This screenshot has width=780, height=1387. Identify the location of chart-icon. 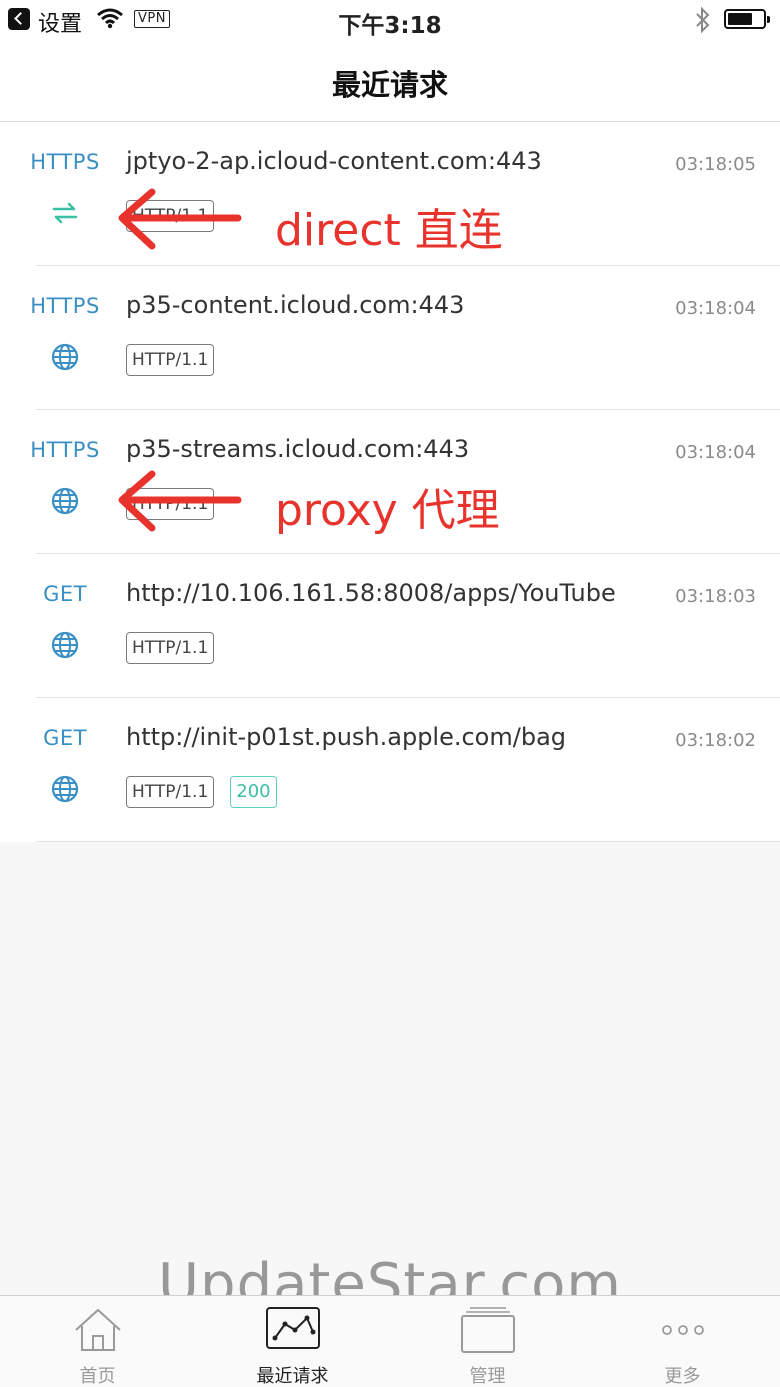
(292, 1328).